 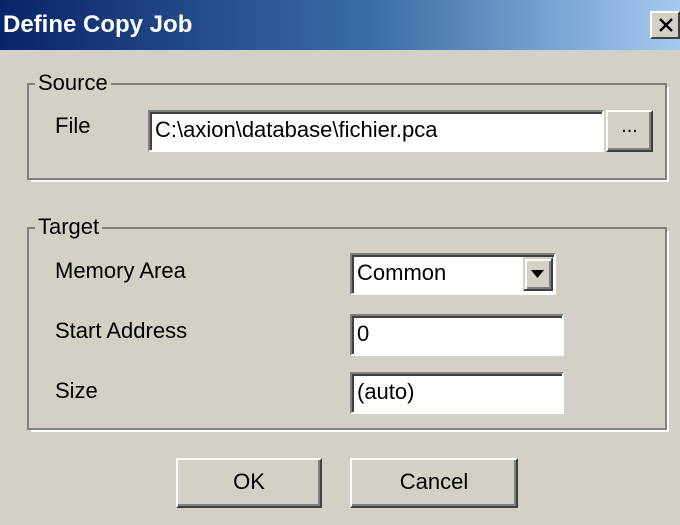 I want to click on memory-area-value: Common, so click(x=402, y=272).